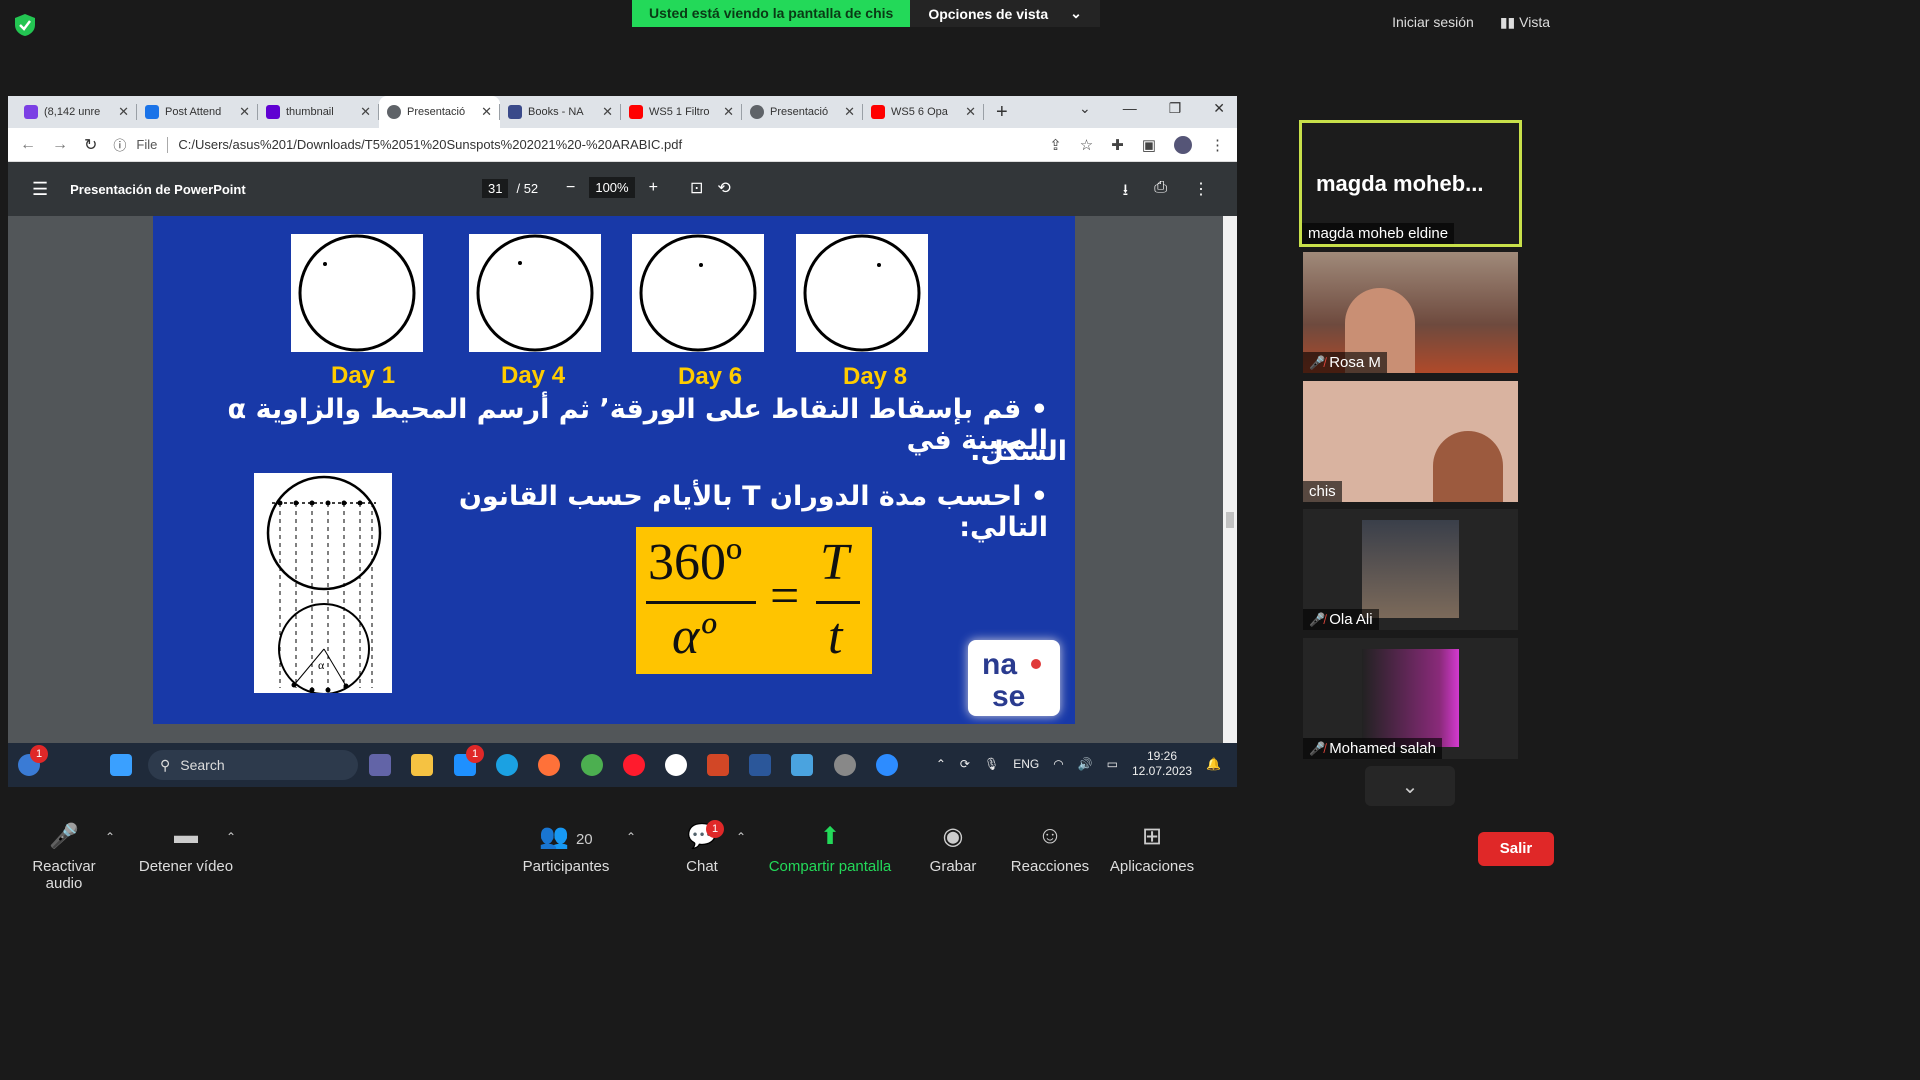 This screenshot has width=1920, height=1080. I want to click on participant-tile: 🎤̸ Mohamed salah, so click(1410, 698).